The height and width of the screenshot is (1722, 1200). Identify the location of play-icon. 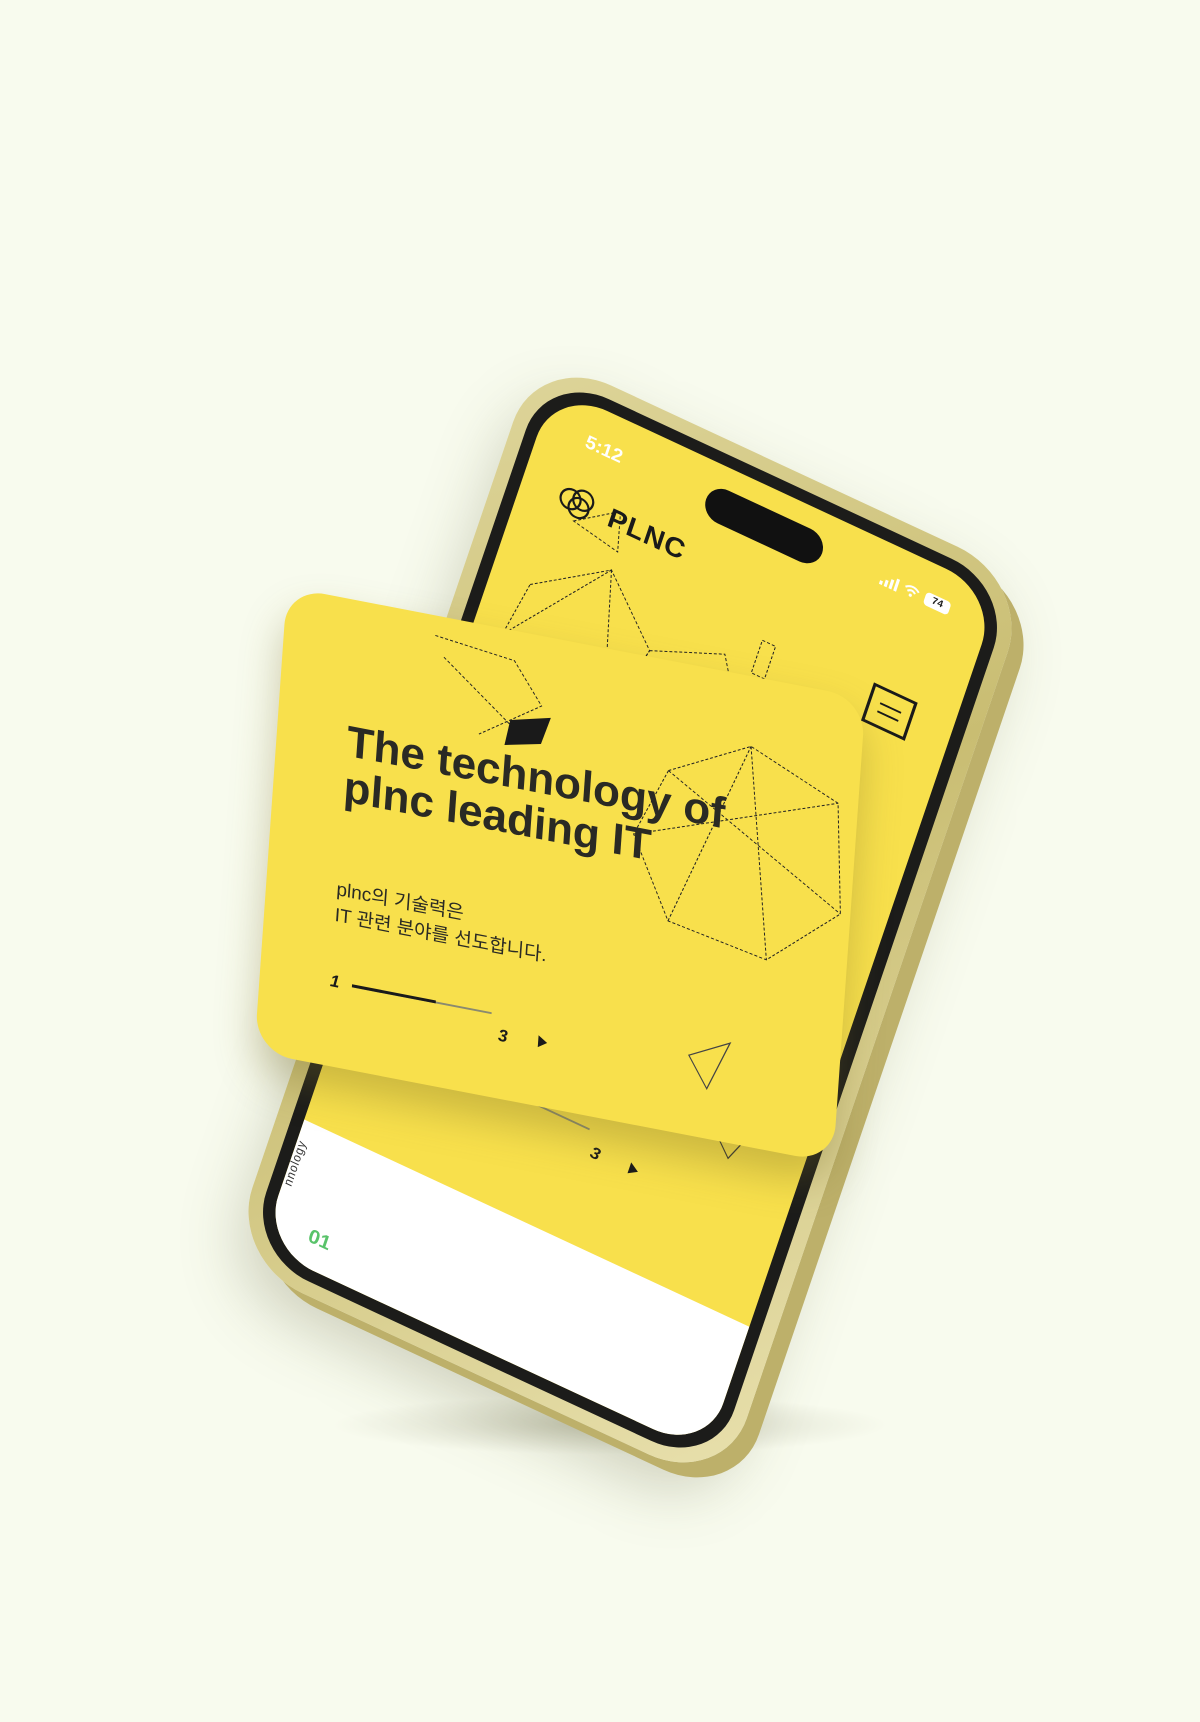
(633, 1170).